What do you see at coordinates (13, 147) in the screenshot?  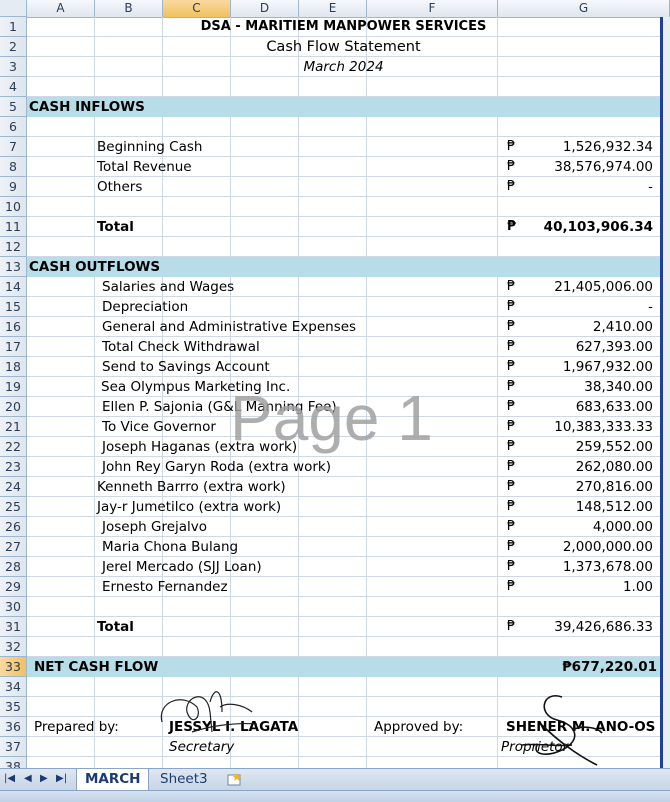 I see `row-header: 7` at bounding box center [13, 147].